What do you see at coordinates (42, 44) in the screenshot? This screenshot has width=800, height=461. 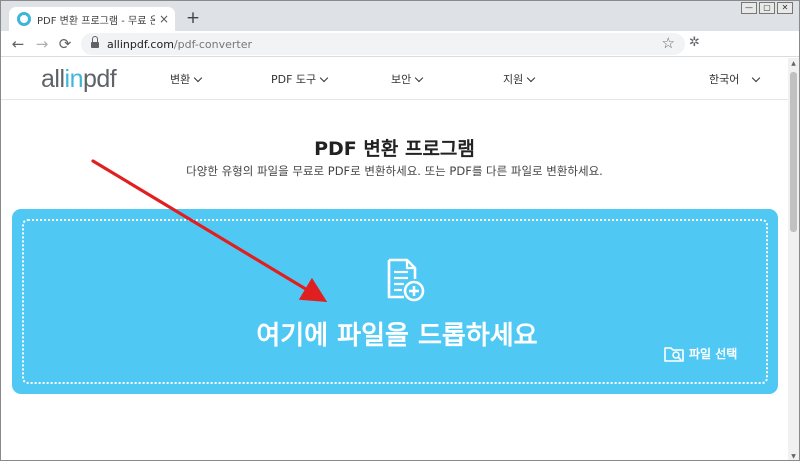 I see `forward-button: →` at bounding box center [42, 44].